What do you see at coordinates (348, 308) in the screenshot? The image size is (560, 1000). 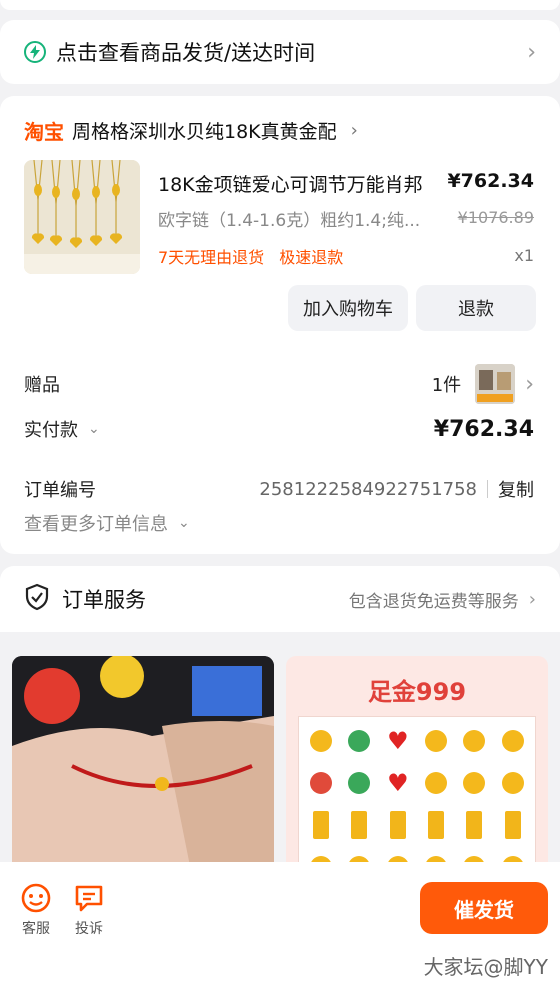 I see `add-to-cart-button: 加入购物车` at bounding box center [348, 308].